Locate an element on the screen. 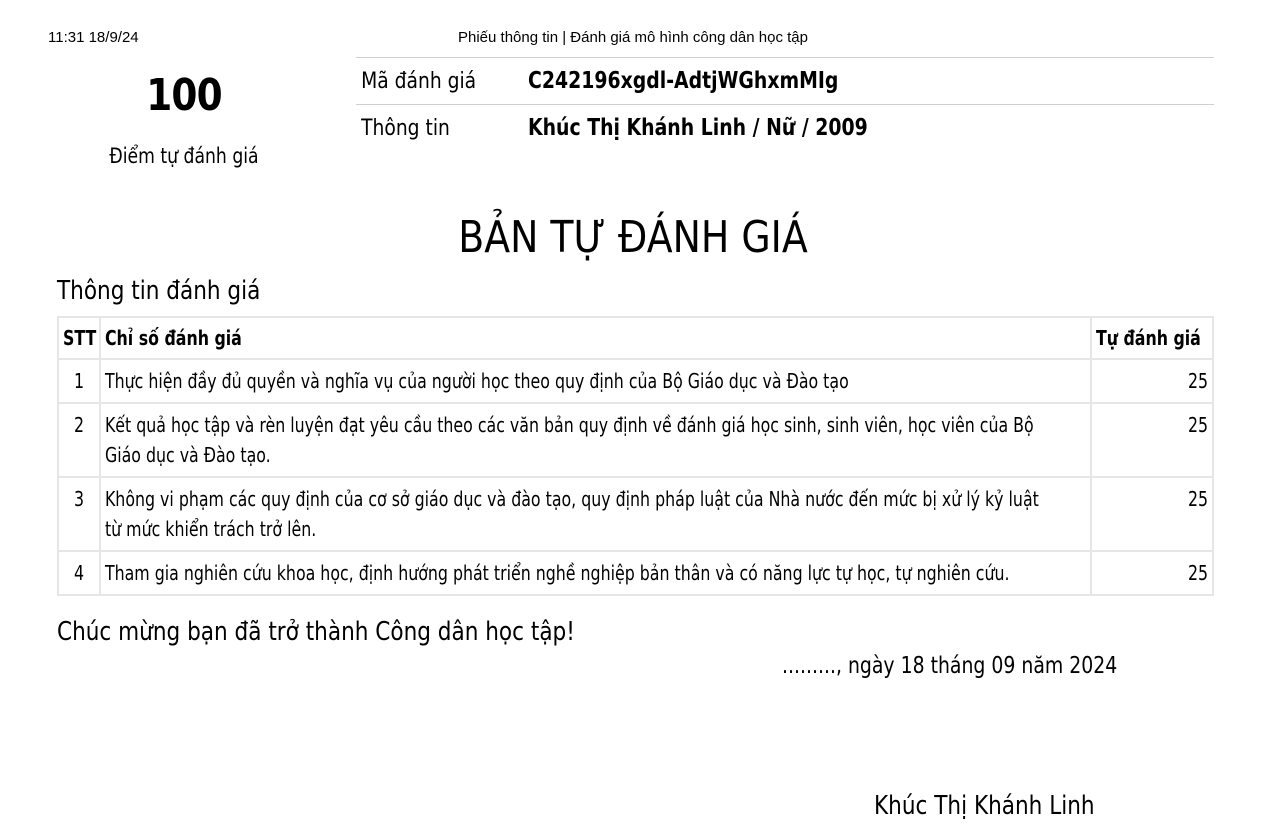  document-title: BẢN TỰ ĐÁNH GIÁ is located at coordinates (633, 237).